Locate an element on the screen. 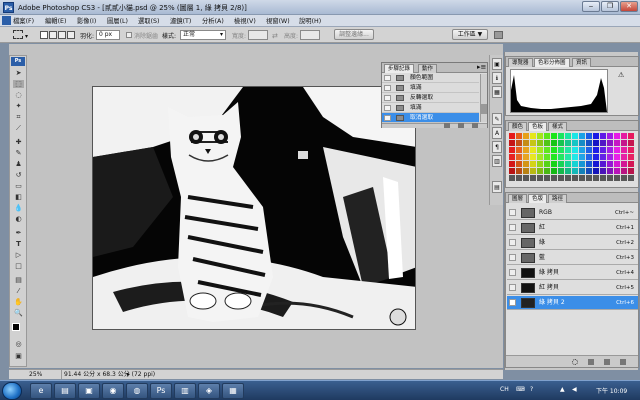 This screenshot has height=400, width=640. path-selection-tool-icon: ▷ is located at coordinates (18, 255).